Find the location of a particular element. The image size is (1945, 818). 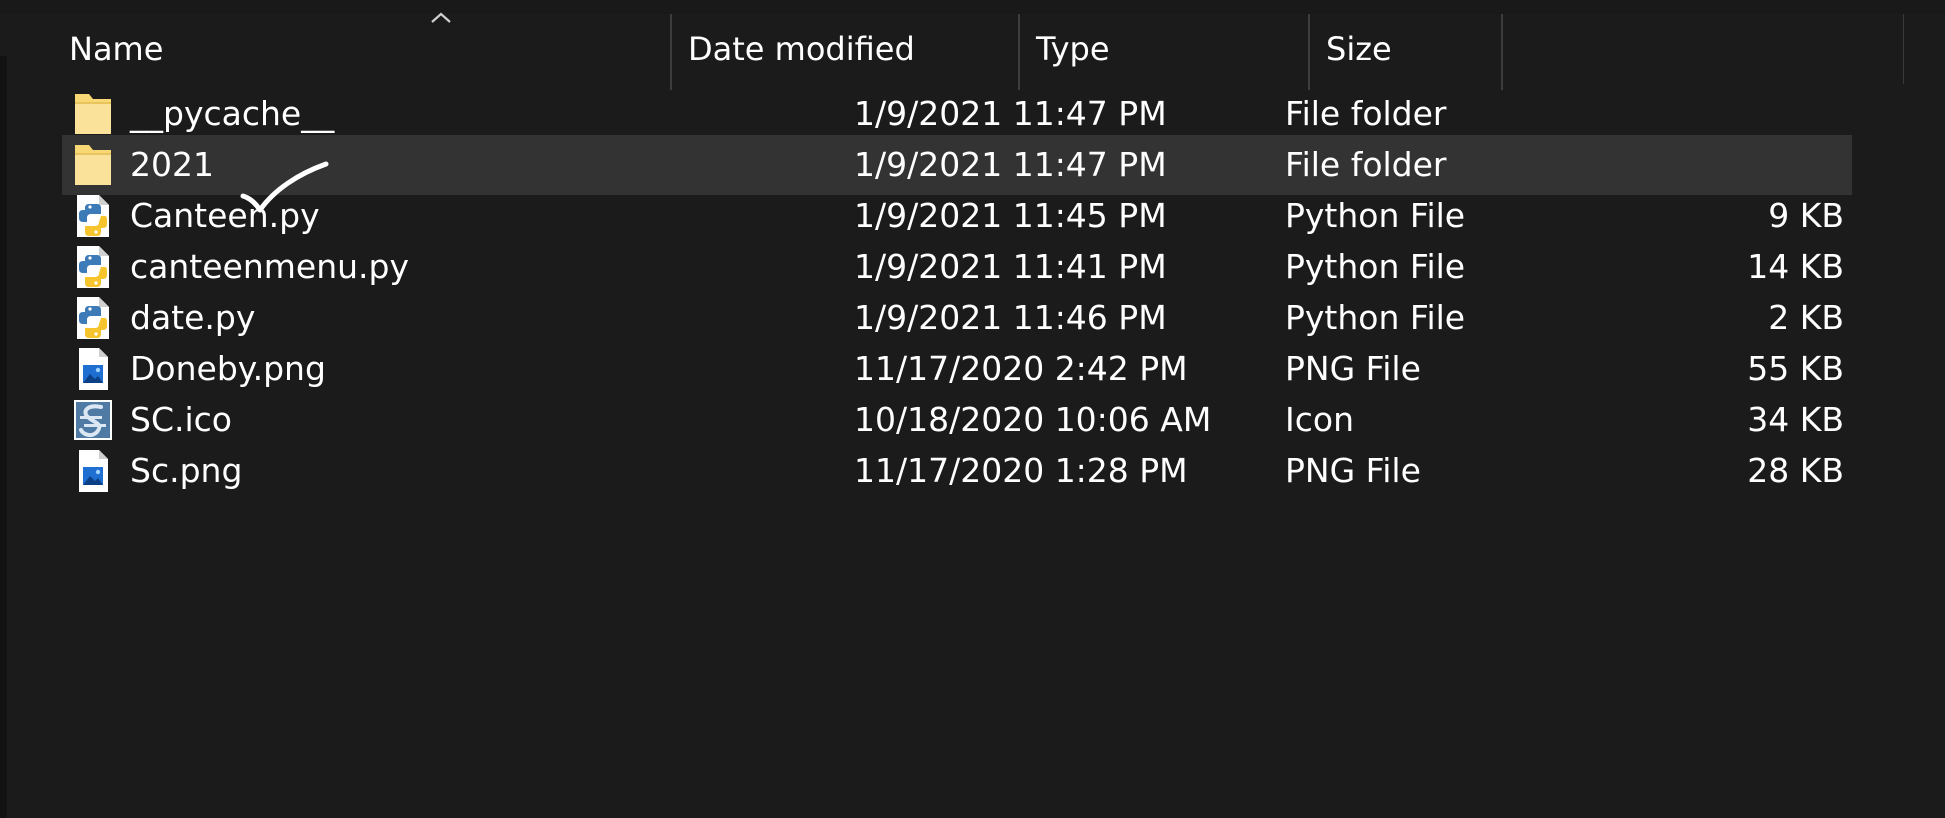

ico-file-icon is located at coordinates (93, 420).